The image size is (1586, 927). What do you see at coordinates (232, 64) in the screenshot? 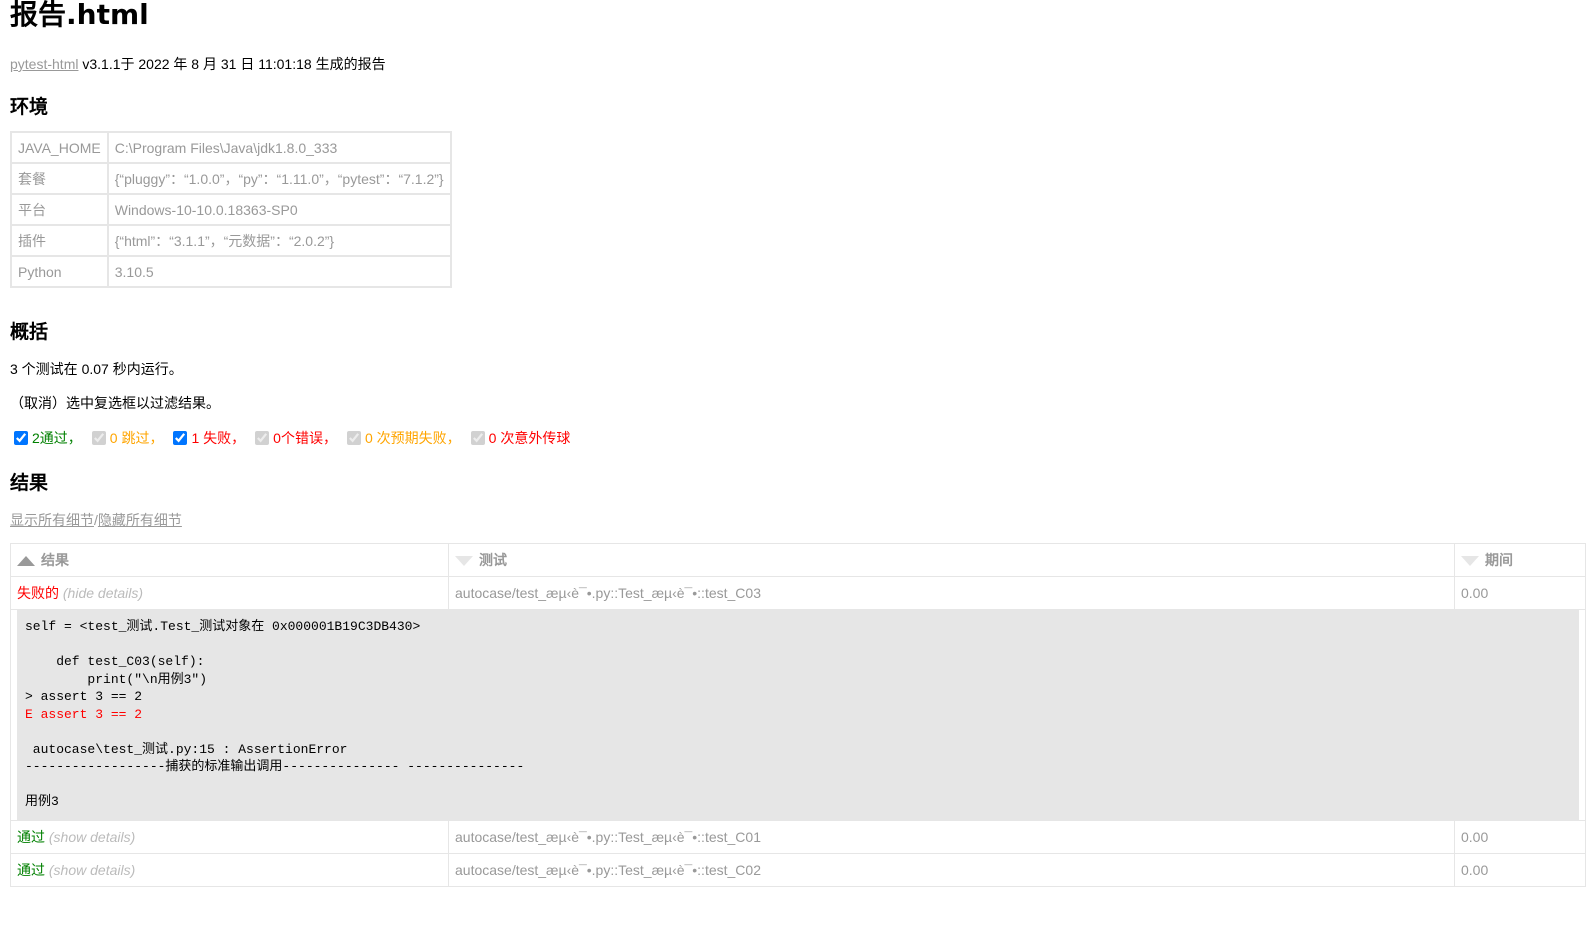
I see `generated-text: v3.1.1于 2022 年 8 月 31 日 11:01:18 生成的报告` at bounding box center [232, 64].